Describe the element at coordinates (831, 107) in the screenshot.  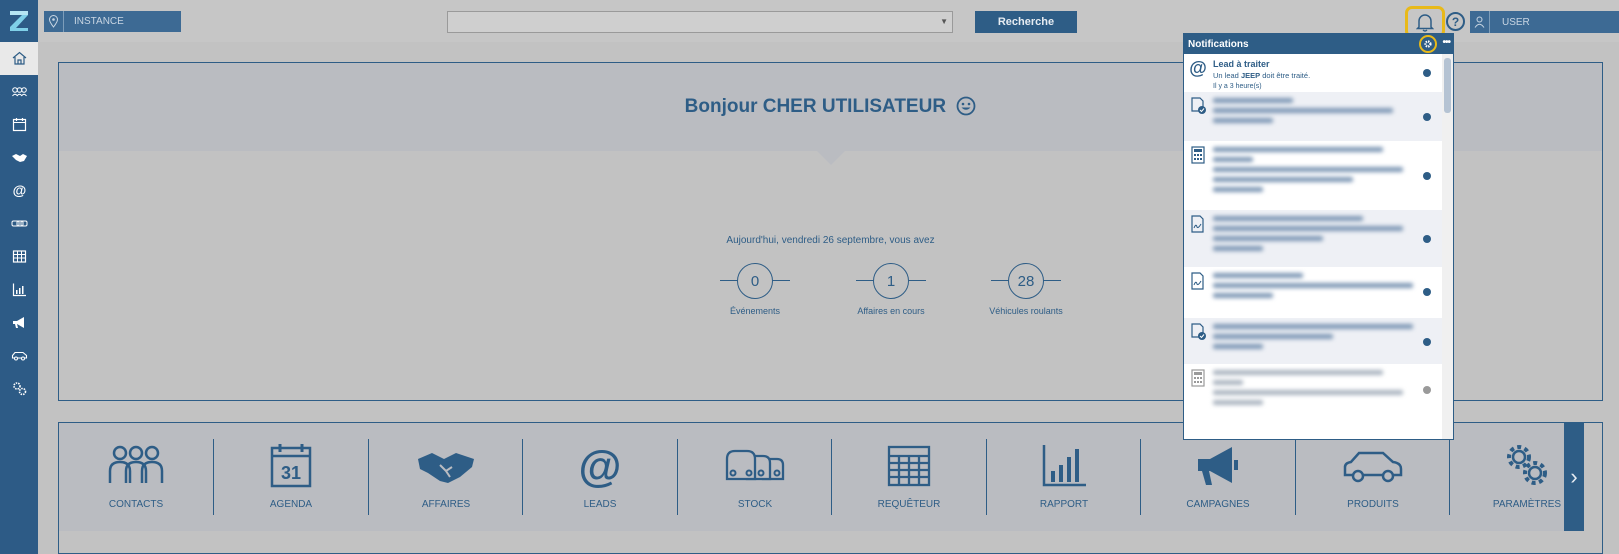
I see `welcome-title: Bonjour CHER UTILISATEUR` at that location.